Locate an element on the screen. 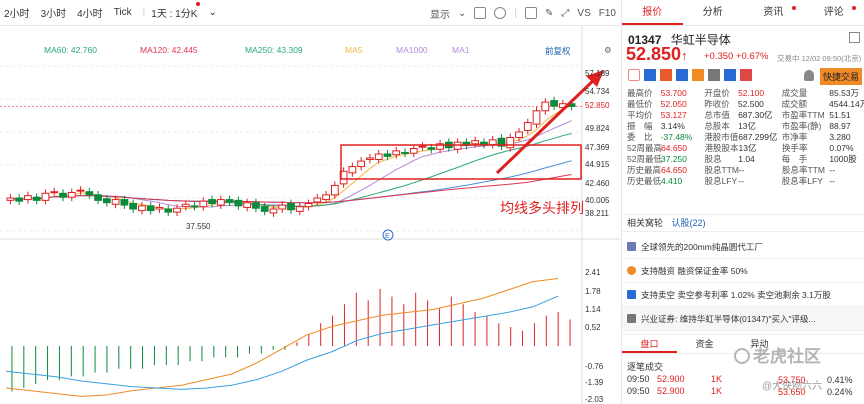  quote-label: 最低价 is located at coordinates (640, 104).